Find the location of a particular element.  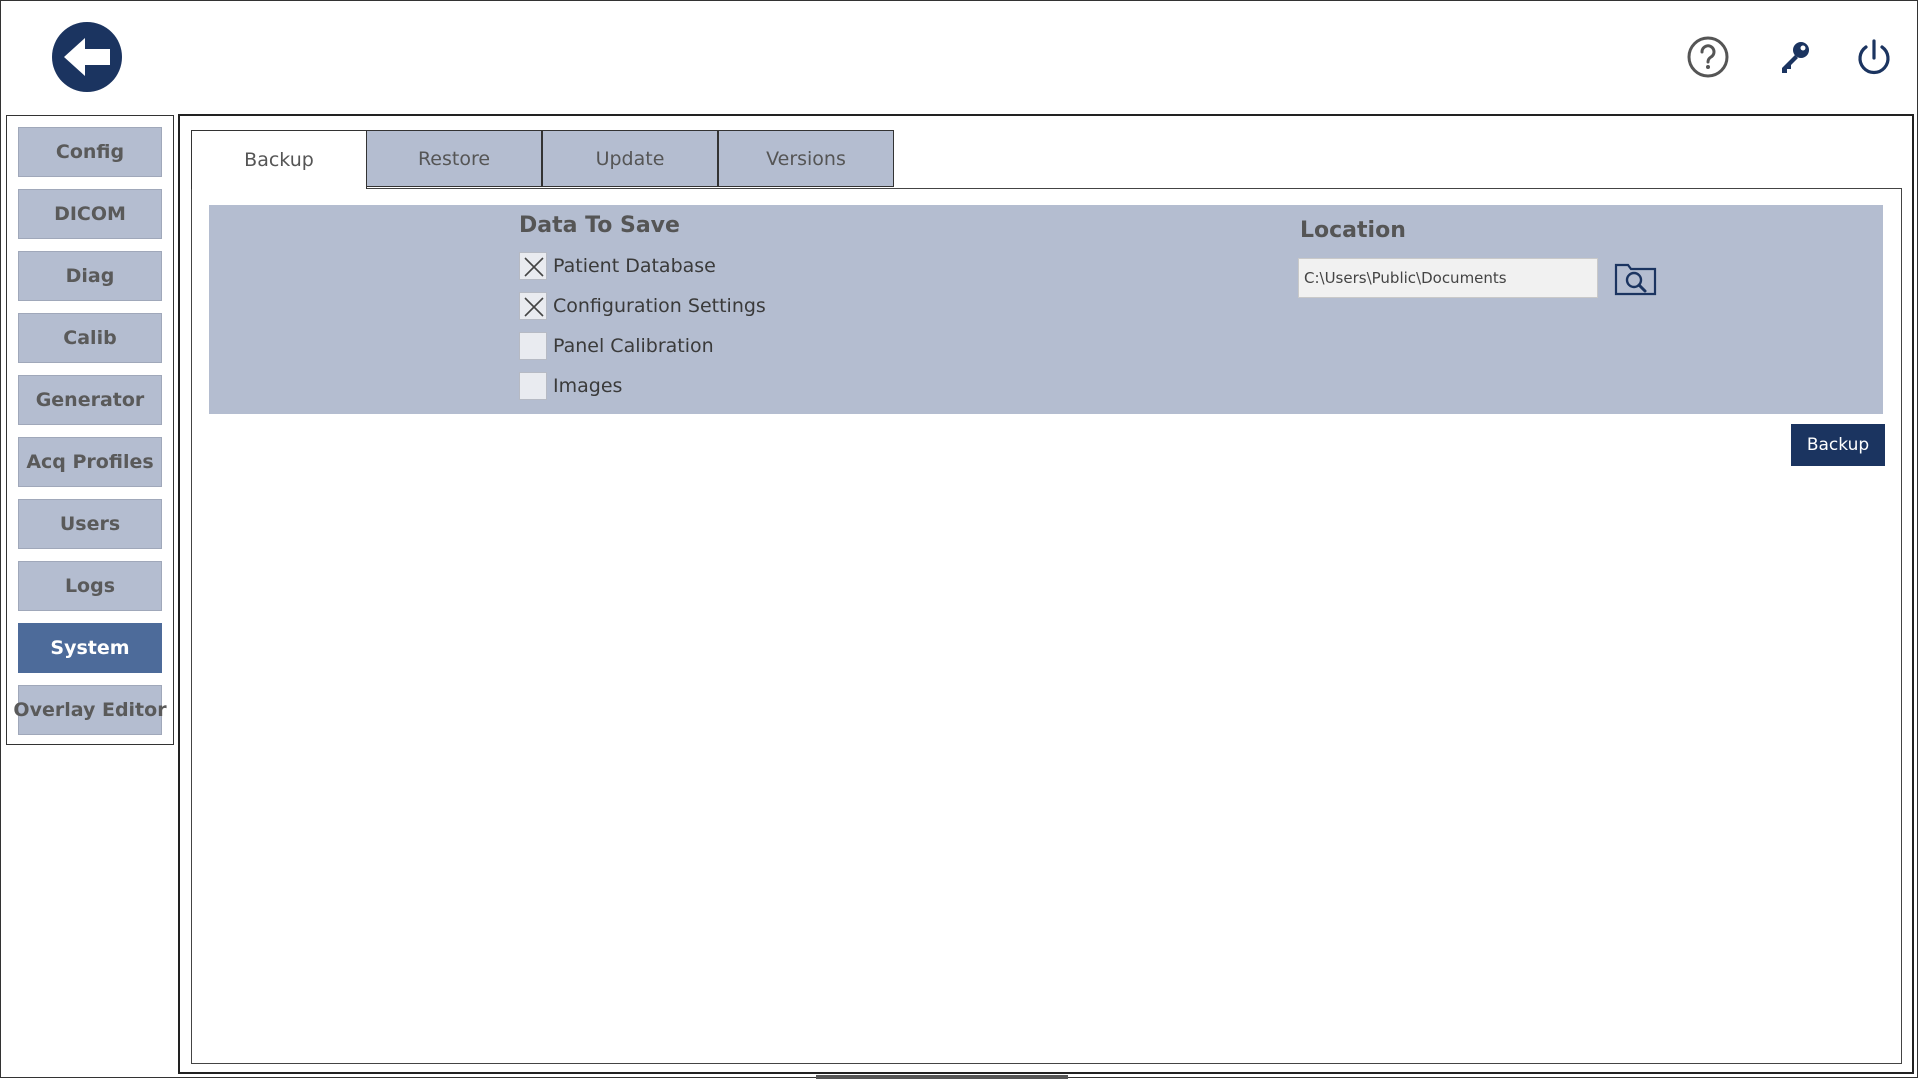

location-title: Location is located at coordinates (1353, 230).